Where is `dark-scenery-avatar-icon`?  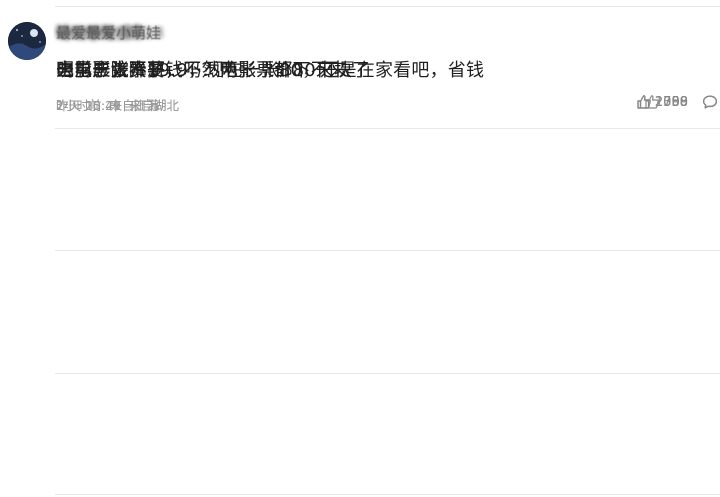 dark-scenery-avatar-icon is located at coordinates (27, 41).